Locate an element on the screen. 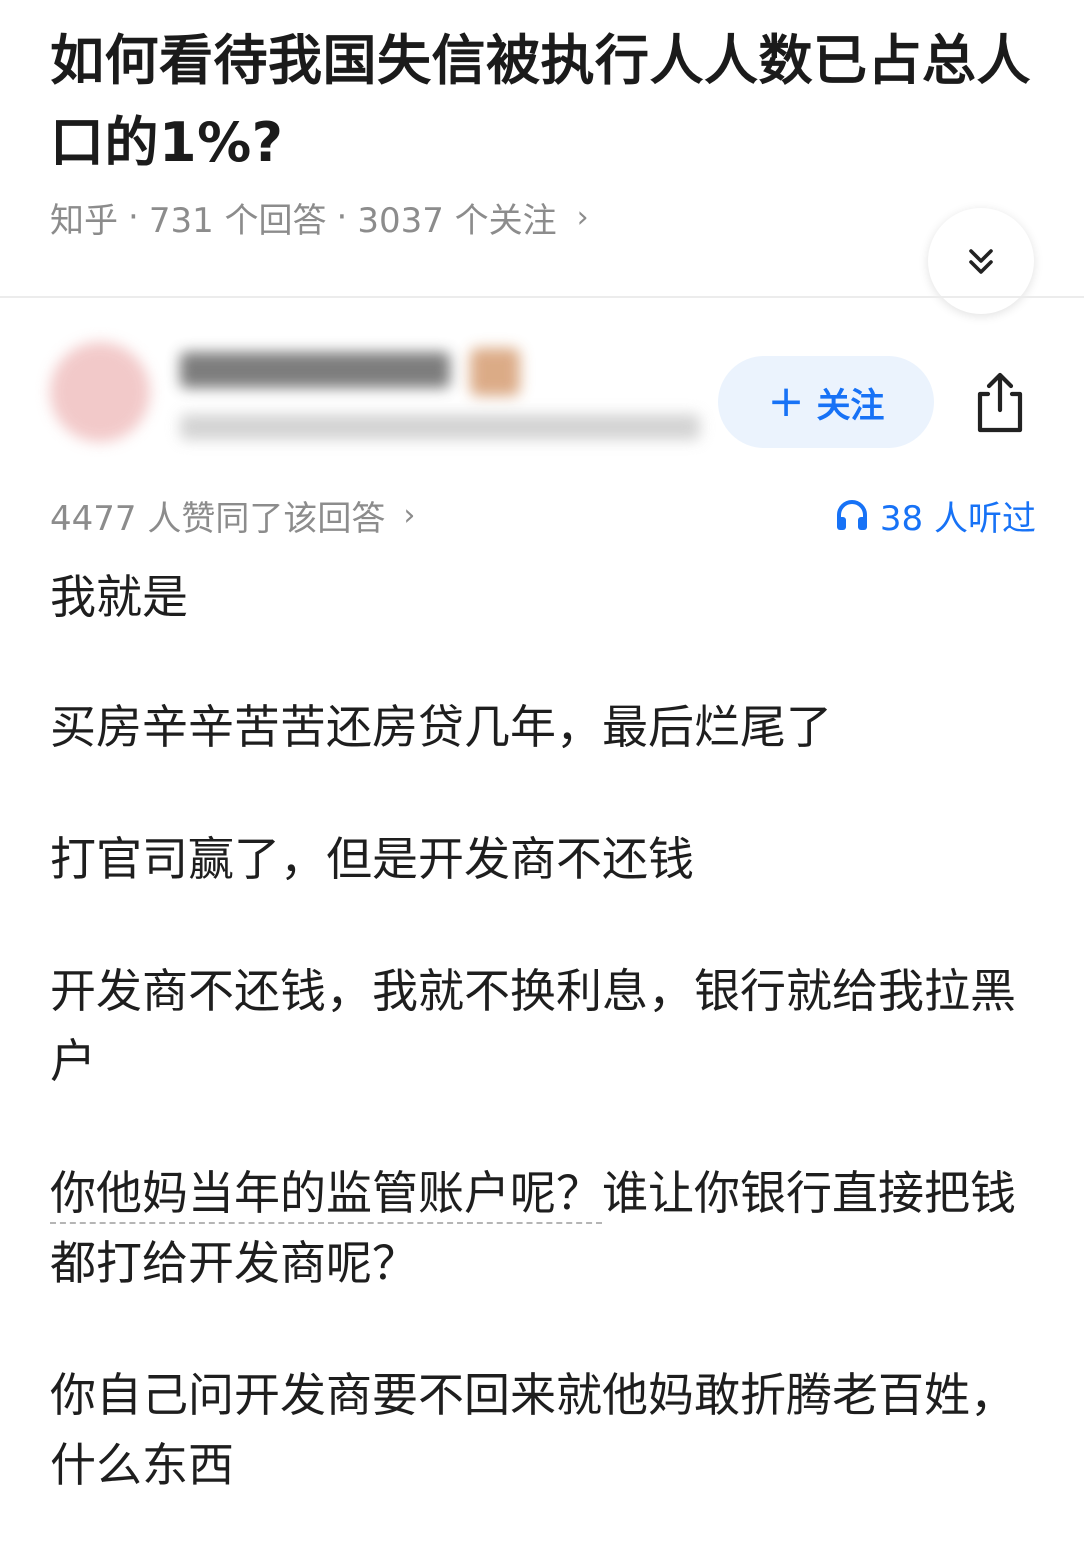 Image resolution: width=1084 pixels, height=1562 pixels. share-button is located at coordinates (1000, 402).